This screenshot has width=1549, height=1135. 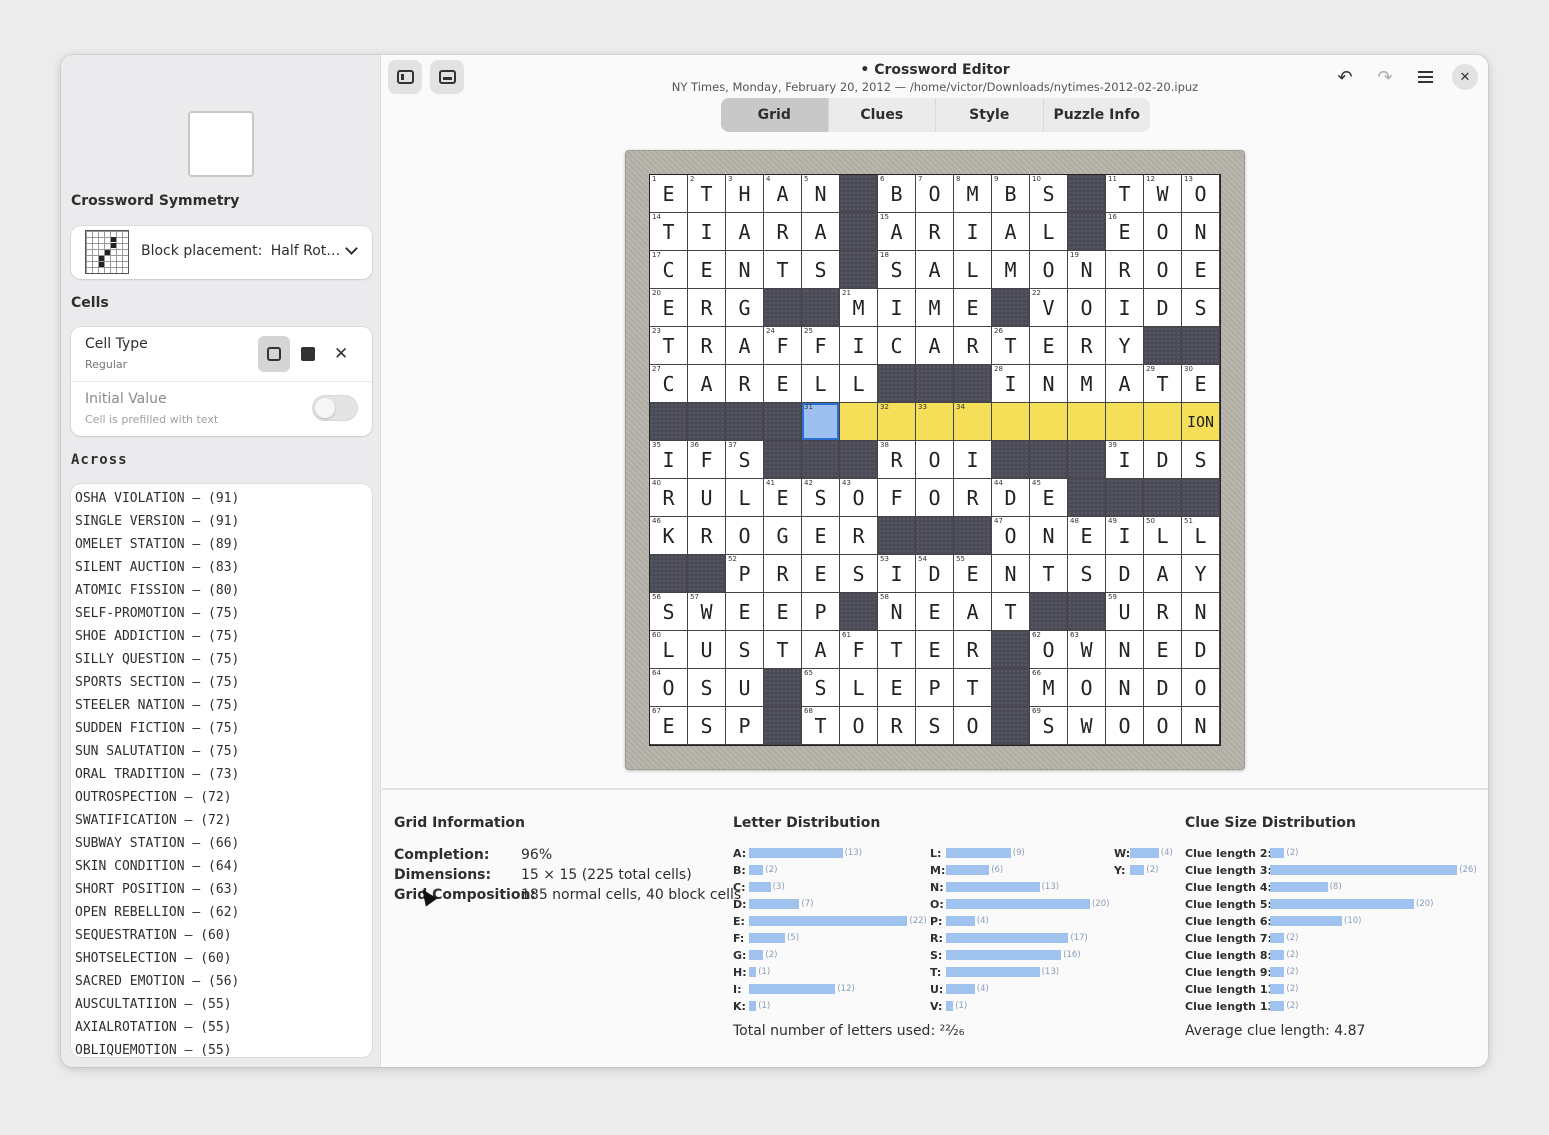 What do you see at coordinates (783, 498) in the screenshot?
I see `grid-cell: 41 E` at bounding box center [783, 498].